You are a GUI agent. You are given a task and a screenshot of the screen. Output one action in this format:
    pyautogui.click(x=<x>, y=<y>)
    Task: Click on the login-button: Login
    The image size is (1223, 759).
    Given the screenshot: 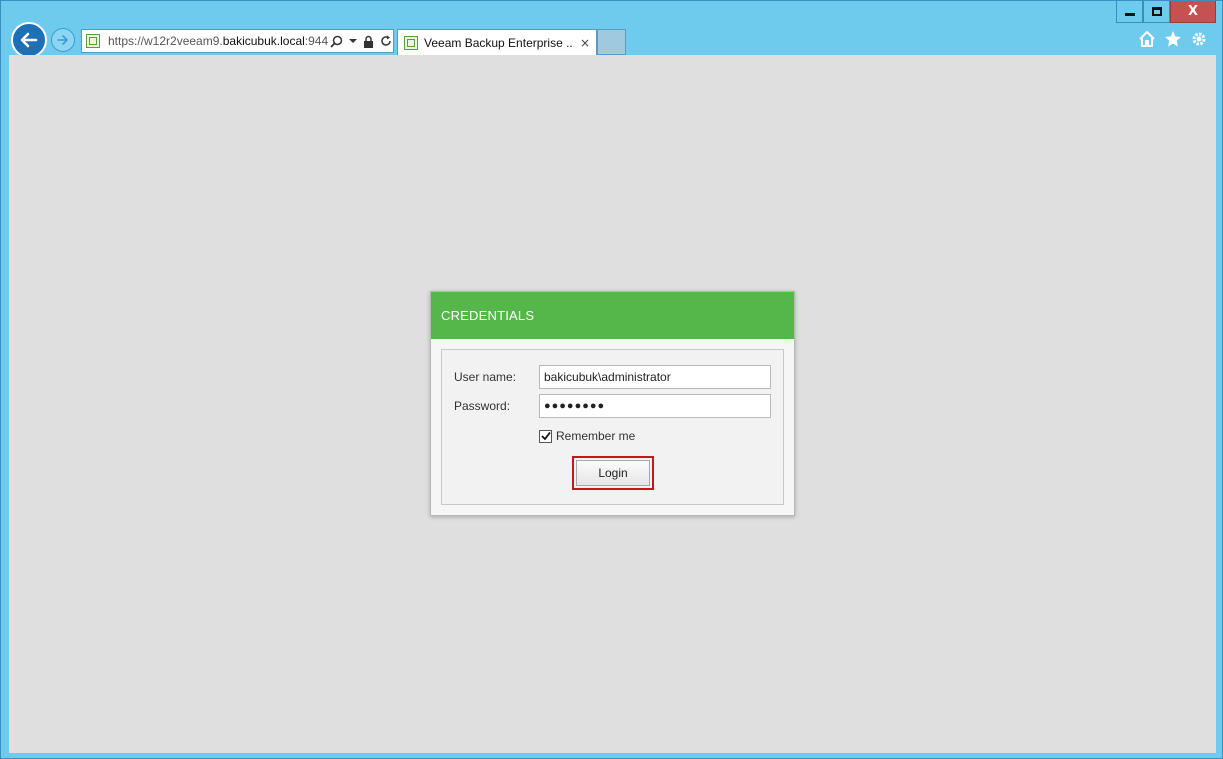 What is the action you would take?
    pyautogui.click(x=613, y=473)
    